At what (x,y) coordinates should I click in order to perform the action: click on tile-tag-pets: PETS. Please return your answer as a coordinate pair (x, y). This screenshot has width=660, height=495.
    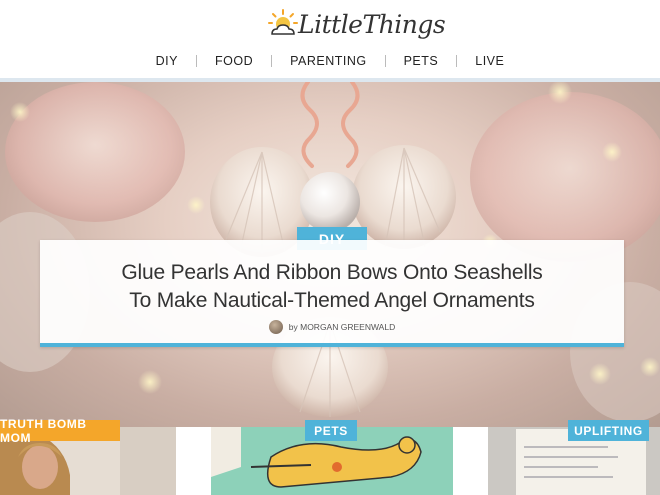
    Looking at the image, I should click on (331, 430).